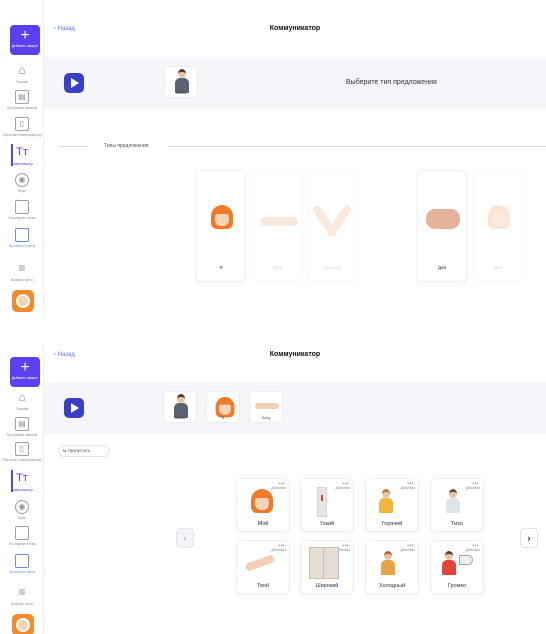  What do you see at coordinates (333, 226) in the screenshot?
I see `sentence-card-dont-want: Не хочу` at bounding box center [333, 226].